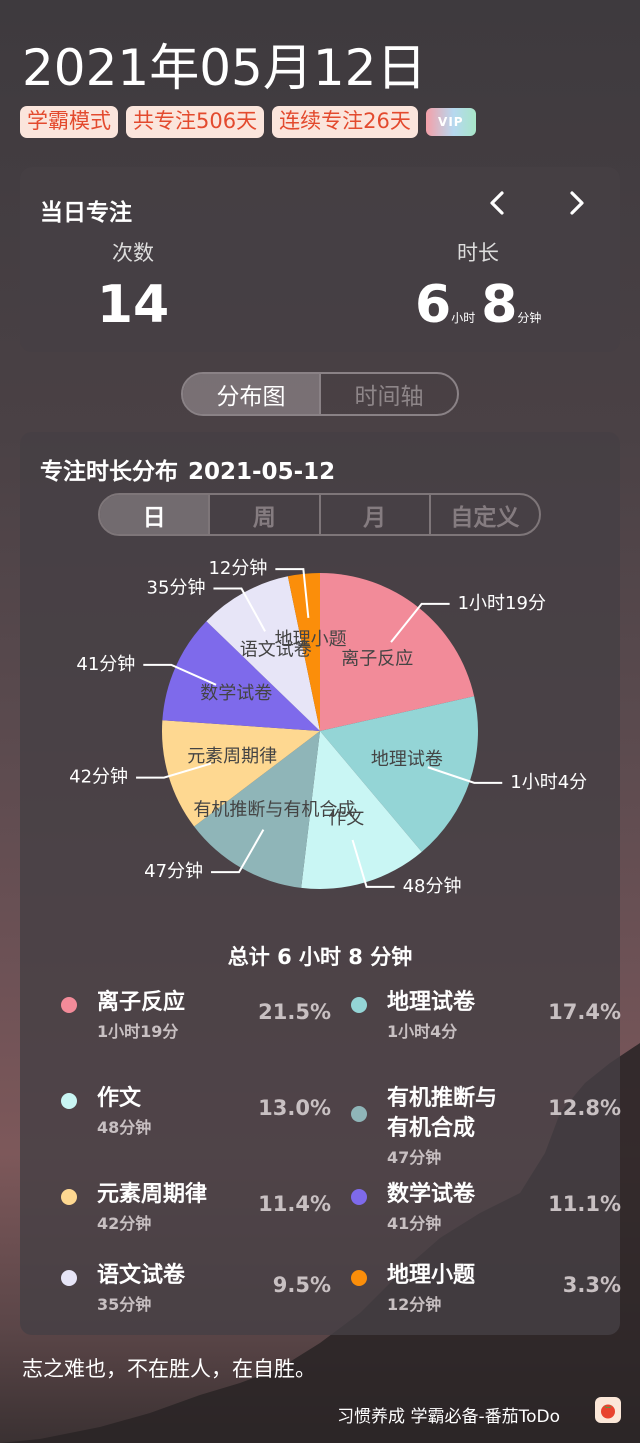  I want to click on total-duration: 总计 6 小时 8 分钟, so click(320, 957).